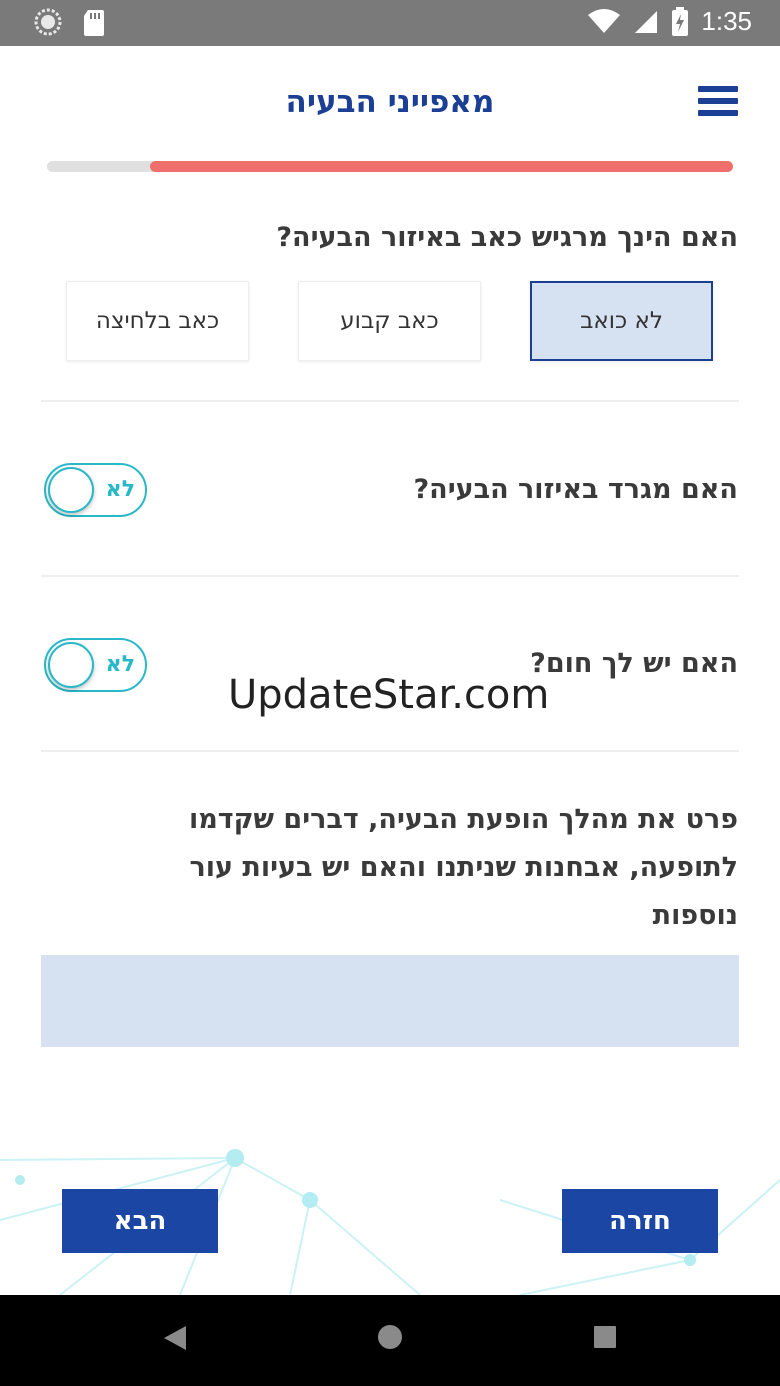  What do you see at coordinates (120, 489) in the screenshot?
I see `itch-toggle-label: לא` at bounding box center [120, 489].